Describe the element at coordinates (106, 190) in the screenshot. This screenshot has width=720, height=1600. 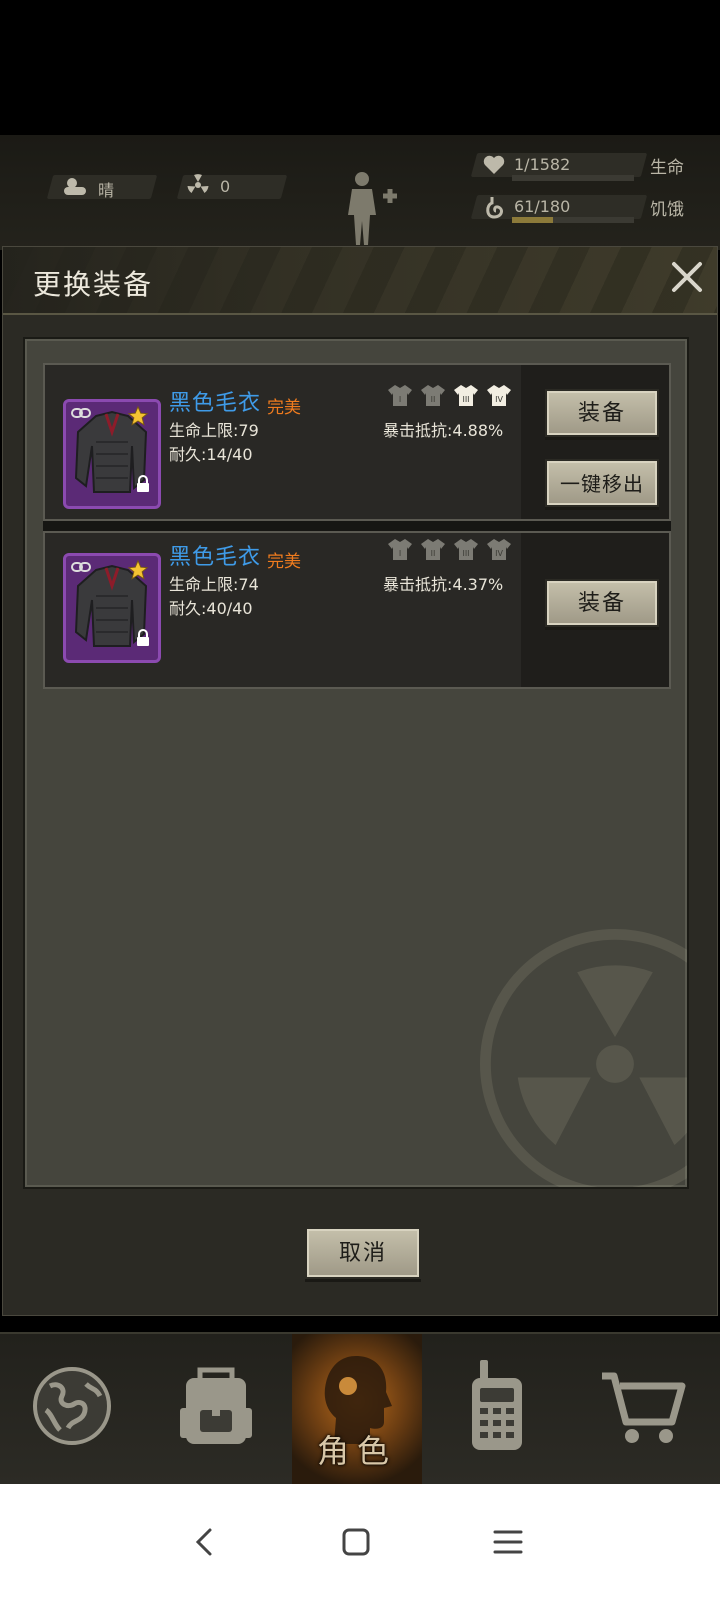
I see `weather-text: 晴` at that location.